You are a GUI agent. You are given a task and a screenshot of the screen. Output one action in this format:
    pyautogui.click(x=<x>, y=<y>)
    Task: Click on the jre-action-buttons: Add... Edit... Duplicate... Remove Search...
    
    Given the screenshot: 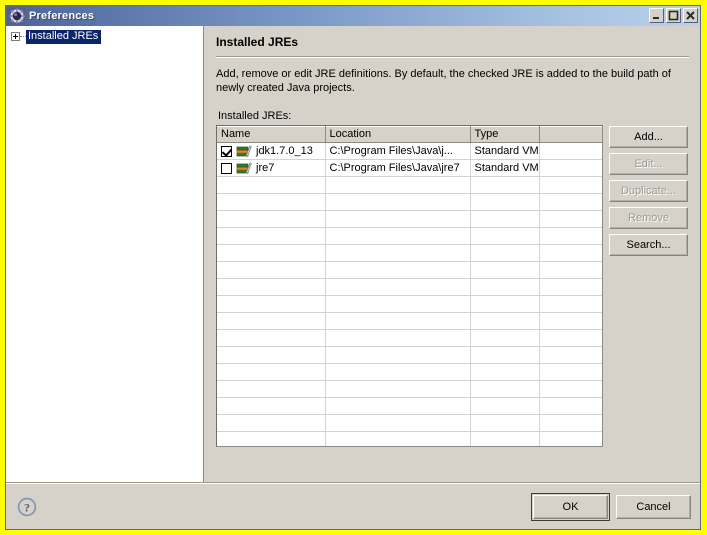 What is the action you would take?
    pyautogui.click(x=648, y=190)
    